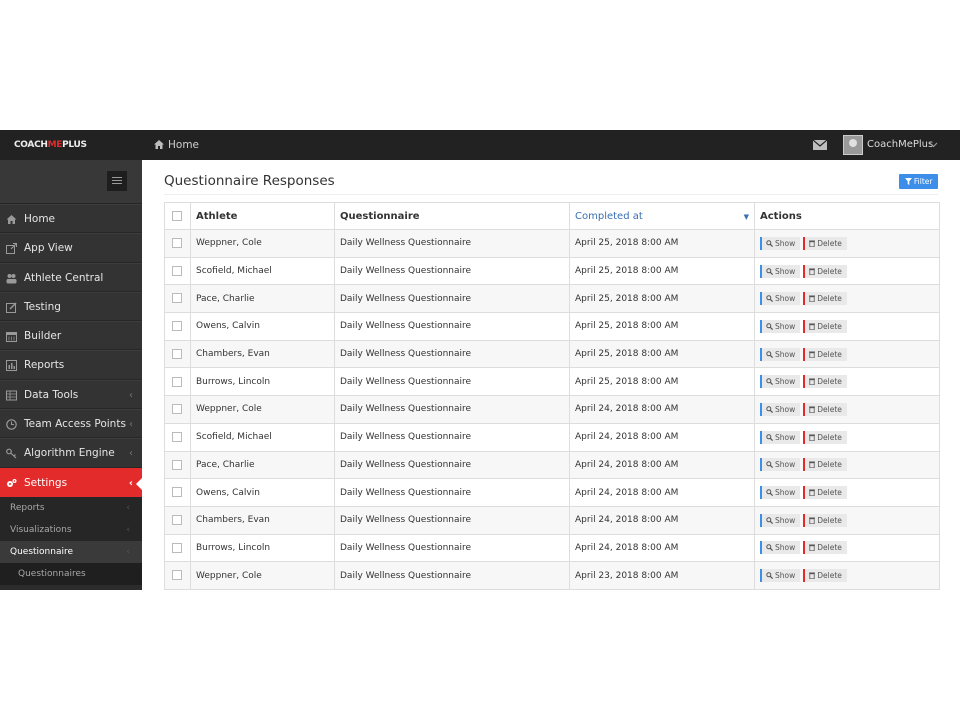 The image size is (960, 720). Describe the element at coordinates (74, 145) in the screenshot. I see `brand-text-plus: PLUS` at that location.